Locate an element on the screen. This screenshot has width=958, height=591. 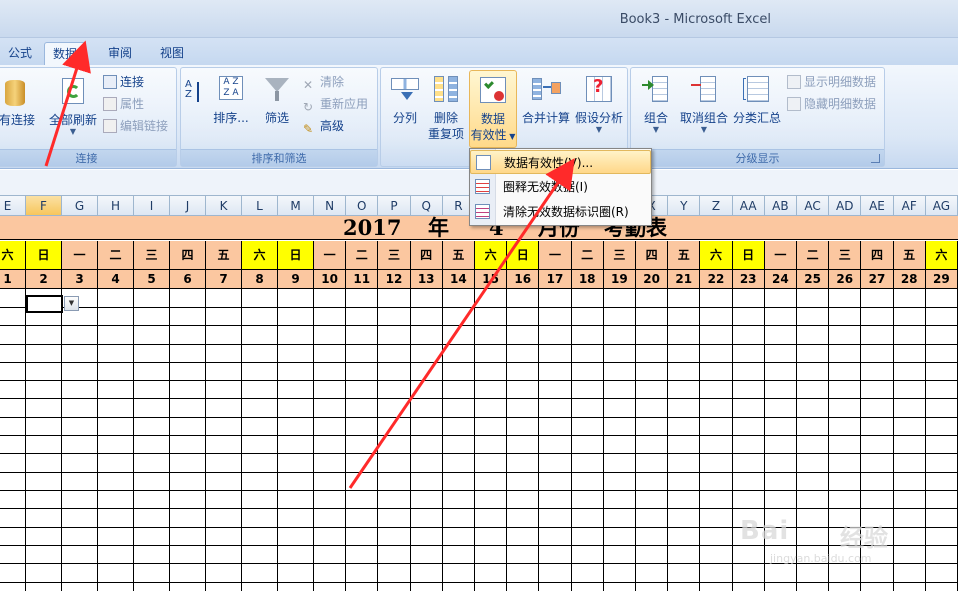
day-cell: 7 is located at coordinates (224, 279).